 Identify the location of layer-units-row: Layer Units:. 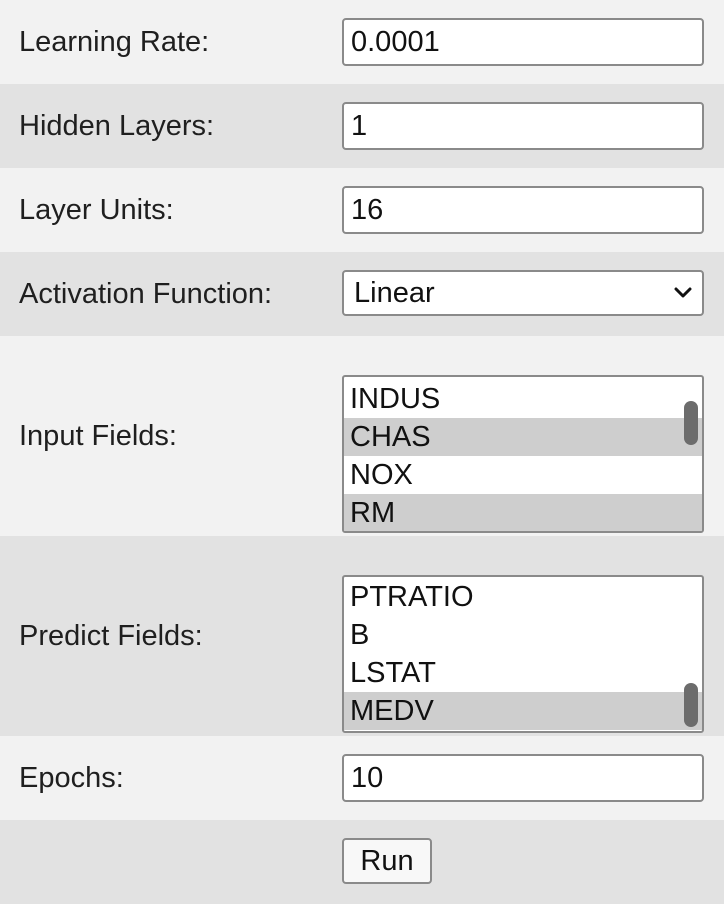
(362, 210).